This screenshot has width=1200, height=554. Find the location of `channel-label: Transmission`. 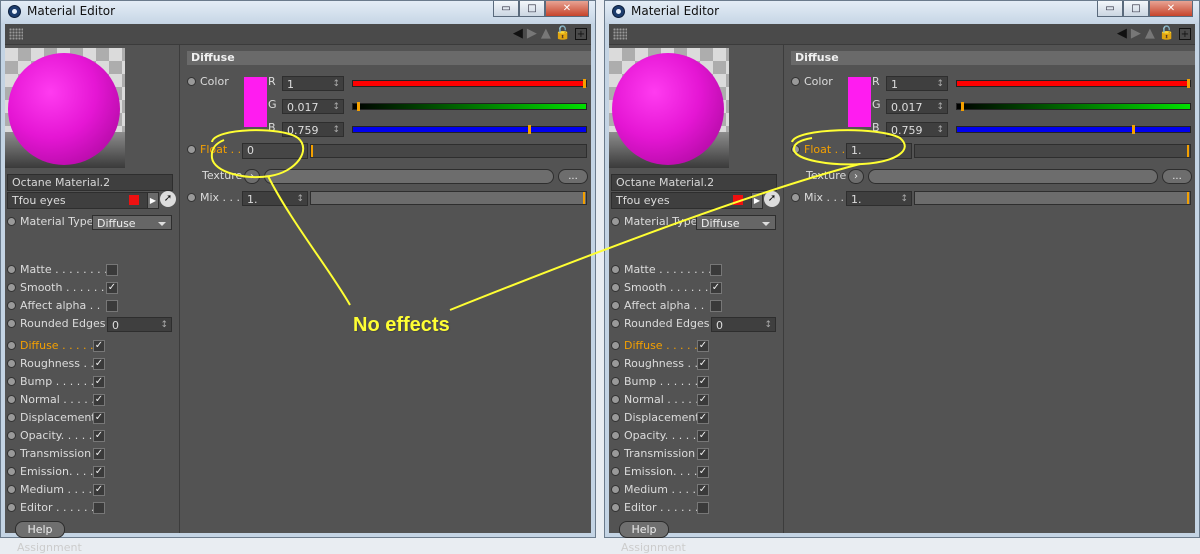

channel-label: Transmission is located at coordinates (659, 453).